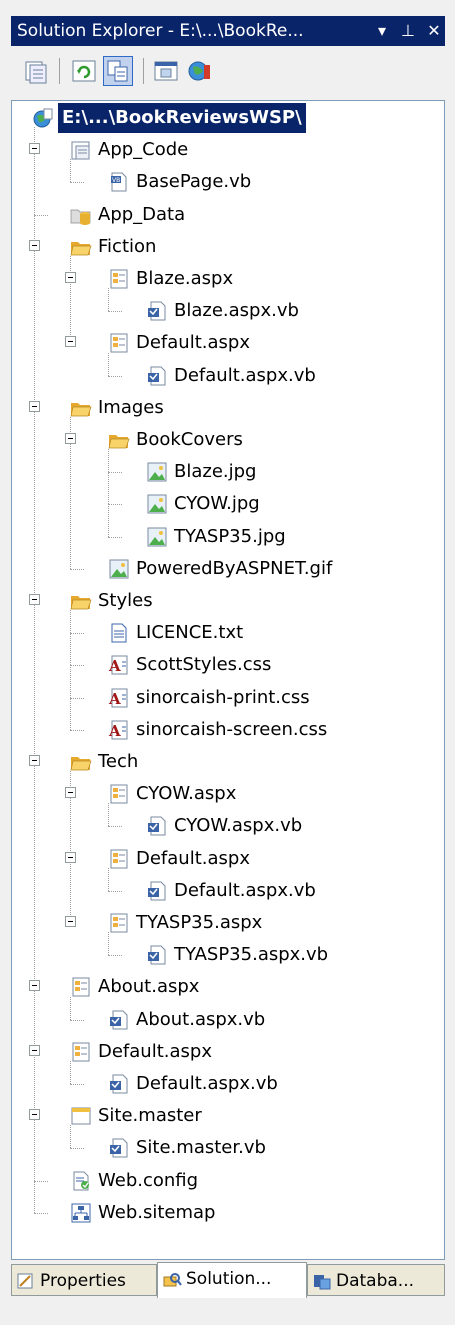 This screenshot has height=1325, width=455. What do you see at coordinates (227, 762) in the screenshot?
I see `tree-item: Tech` at bounding box center [227, 762].